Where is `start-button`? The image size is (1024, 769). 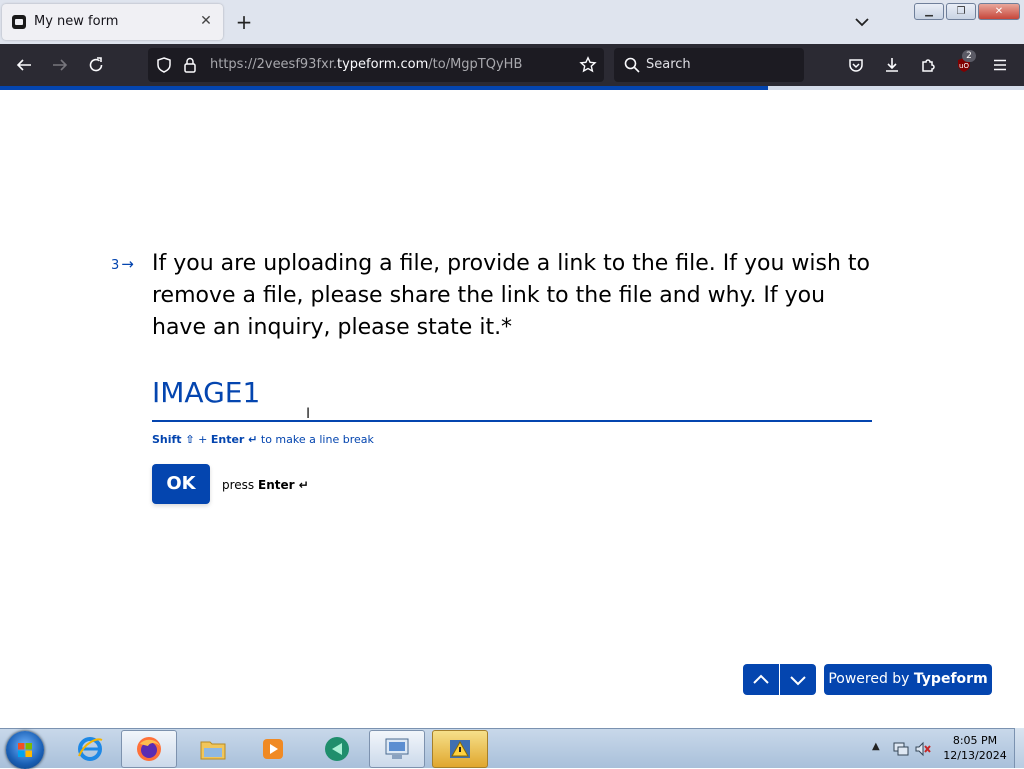
start-button is located at coordinates (25, 750).